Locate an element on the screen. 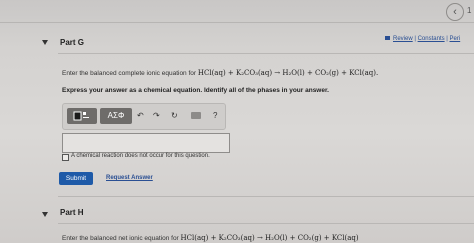 Image resolution: width=474 pixels, height=243 pixels. resource-links: Review | Constants | Peri is located at coordinates (422, 39).